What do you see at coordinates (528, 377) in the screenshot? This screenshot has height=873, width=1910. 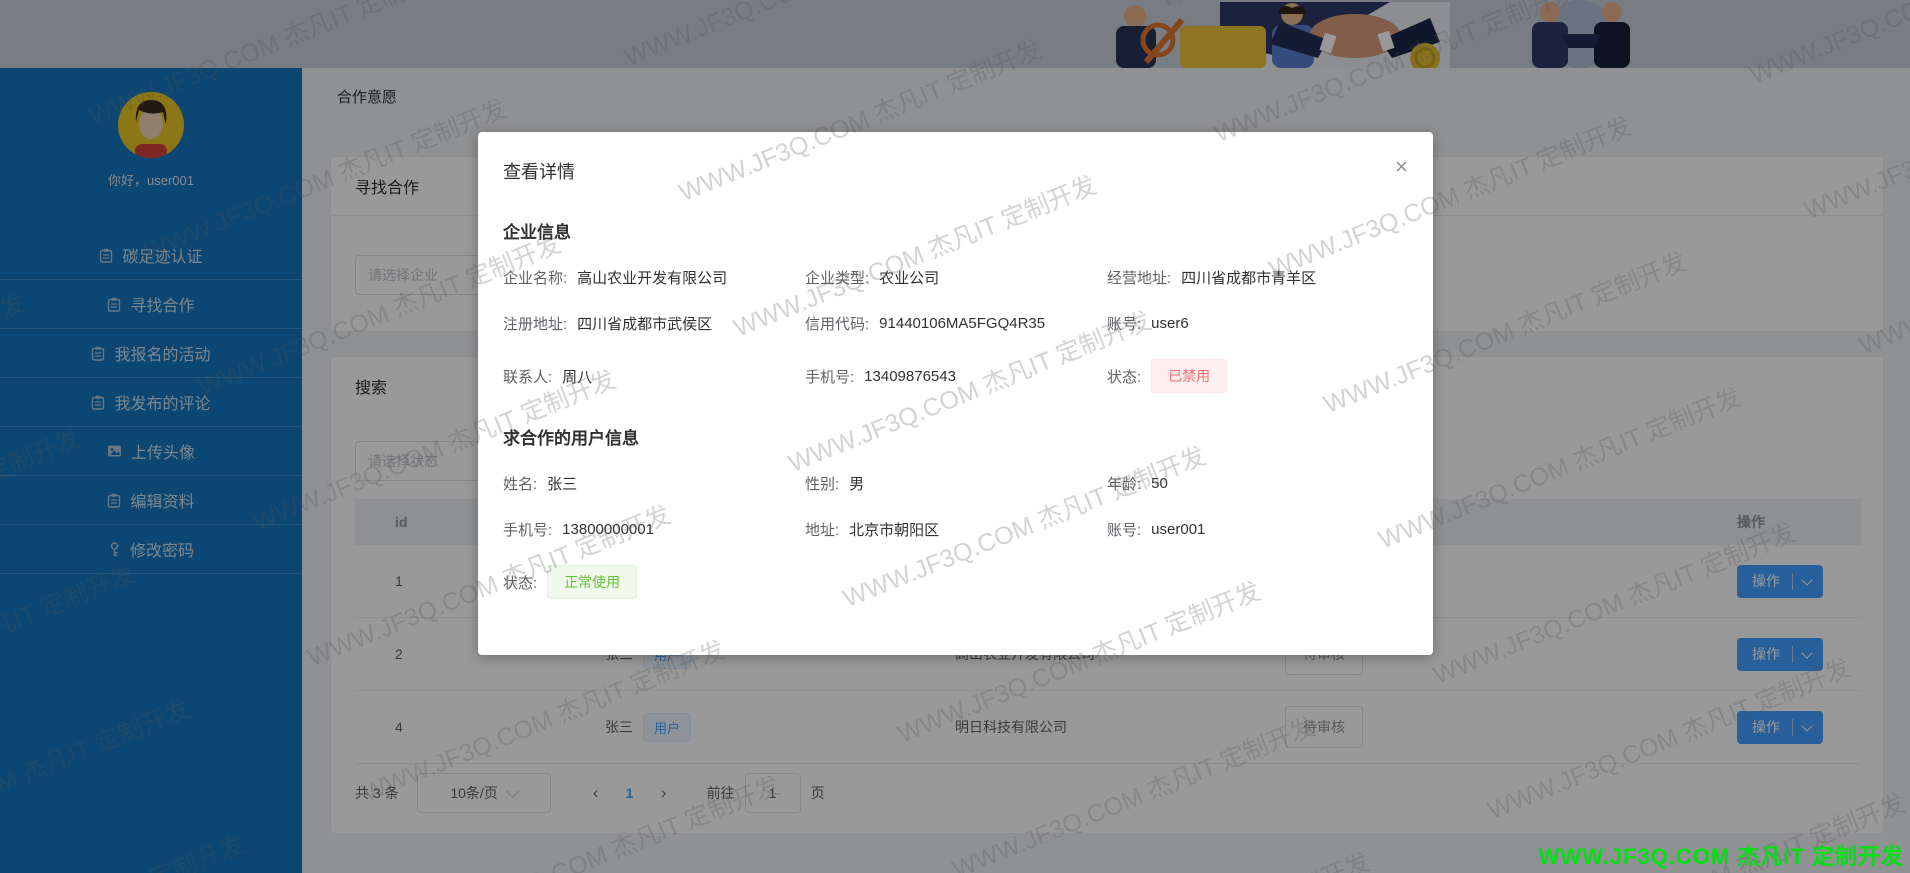 I see `field-label: 联系人:` at bounding box center [528, 377].